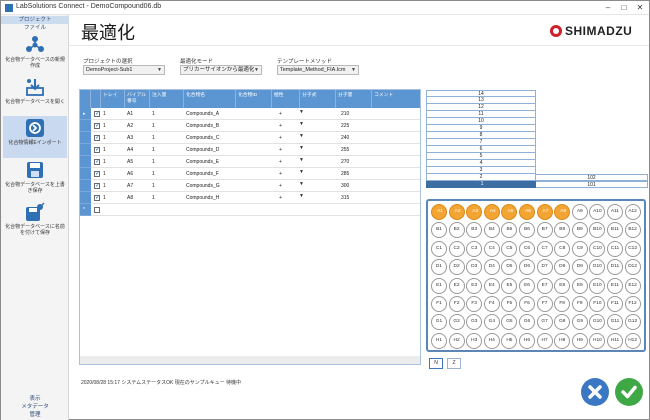 The width and height of the screenshot is (650, 420). Describe the element at coordinates (615, 304) in the screenshot. I see `vial-f11: F11` at that location.